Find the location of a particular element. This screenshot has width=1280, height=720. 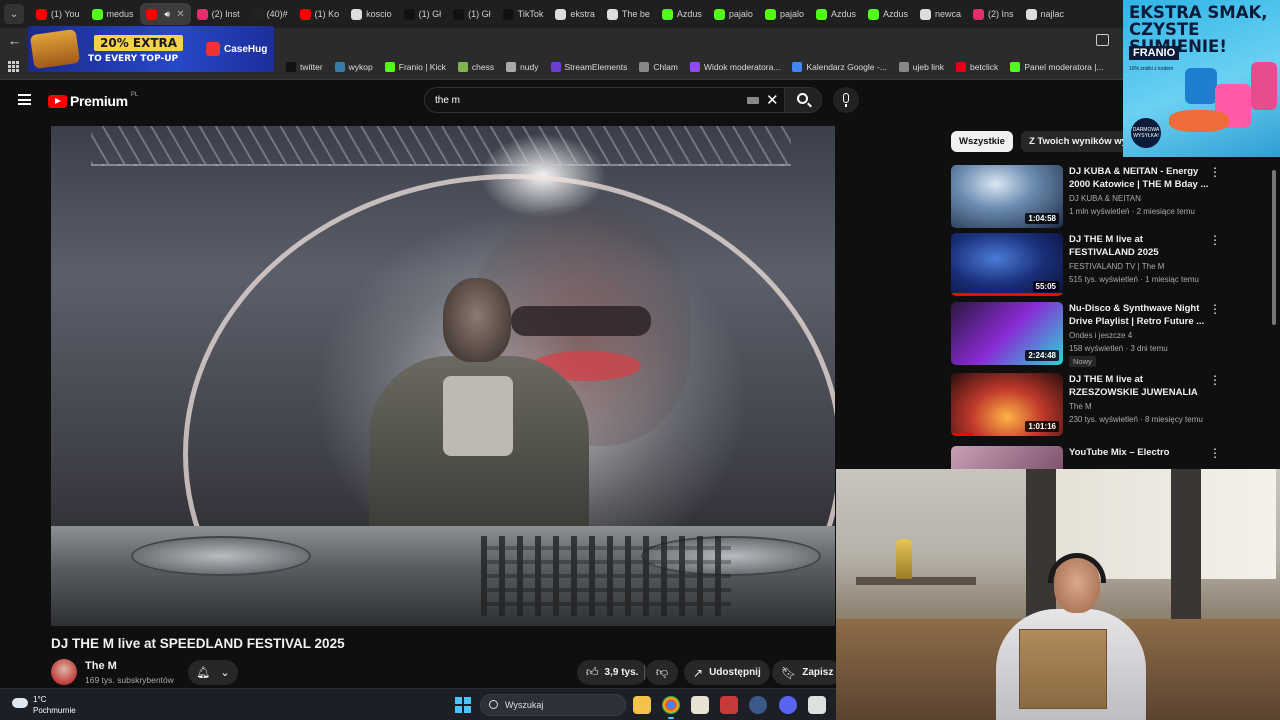

search-button is located at coordinates (803, 100).